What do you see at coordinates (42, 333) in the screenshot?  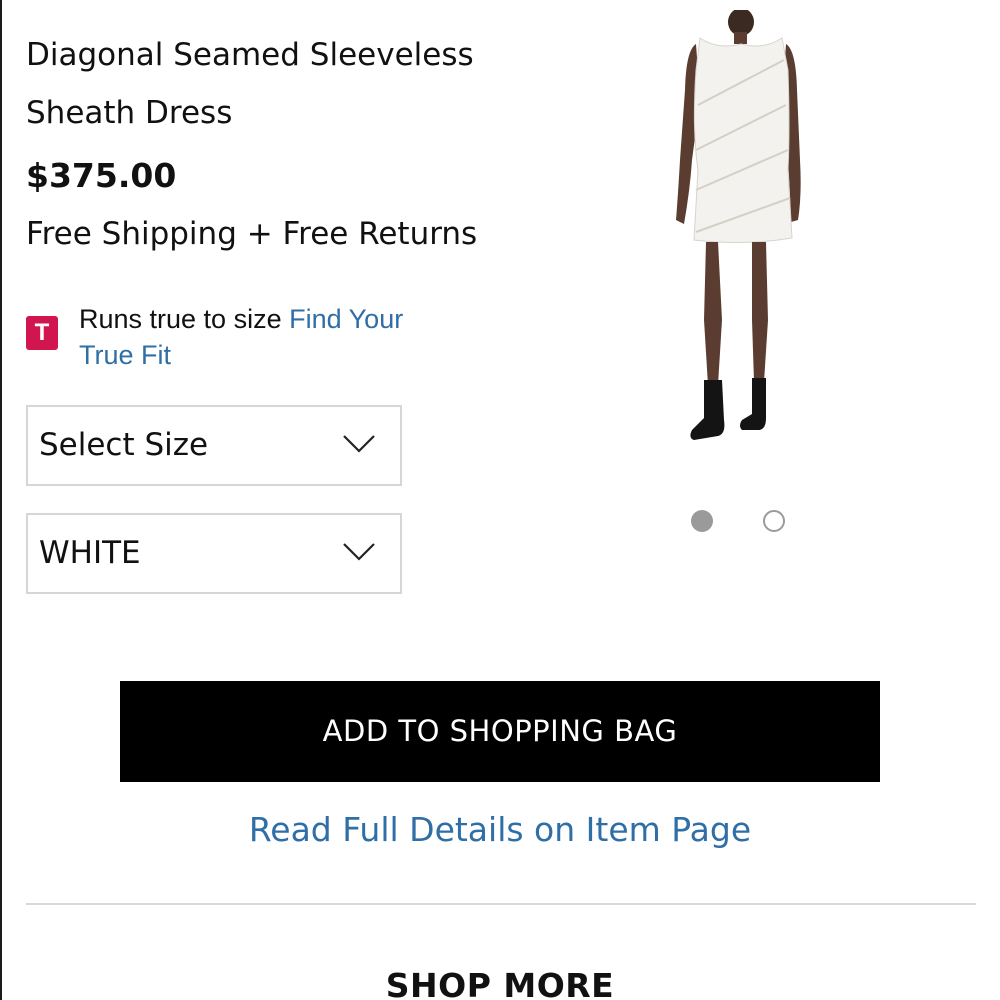 I see `true-fit-logo-icon: T` at bounding box center [42, 333].